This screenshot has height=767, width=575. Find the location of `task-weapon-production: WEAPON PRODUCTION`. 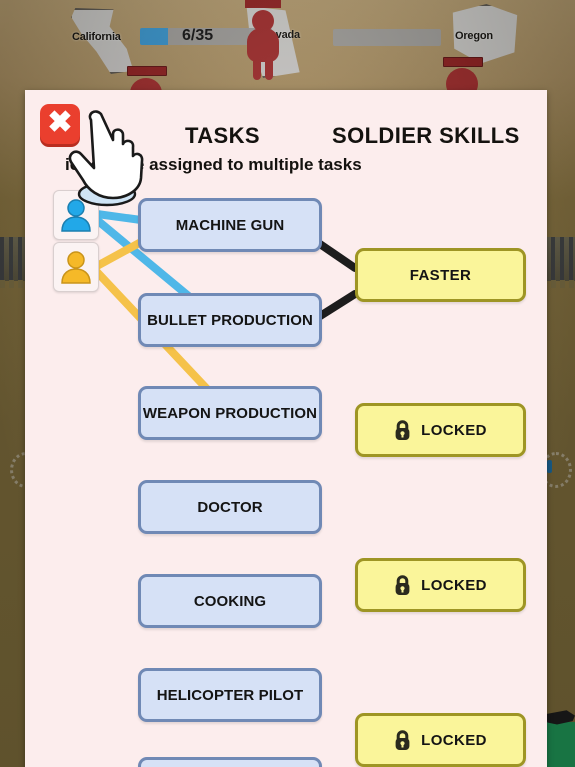

task-weapon-production: WEAPON PRODUCTION is located at coordinates (230, 413).